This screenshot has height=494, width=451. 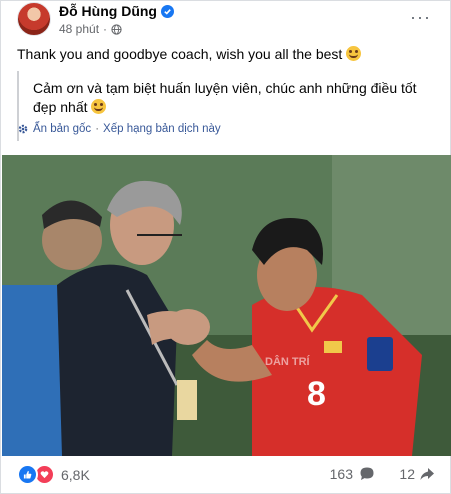 What do you see at coordinates (27, 474) in the screenshot?
I see `like-icon` at bounding box center [27, 474].